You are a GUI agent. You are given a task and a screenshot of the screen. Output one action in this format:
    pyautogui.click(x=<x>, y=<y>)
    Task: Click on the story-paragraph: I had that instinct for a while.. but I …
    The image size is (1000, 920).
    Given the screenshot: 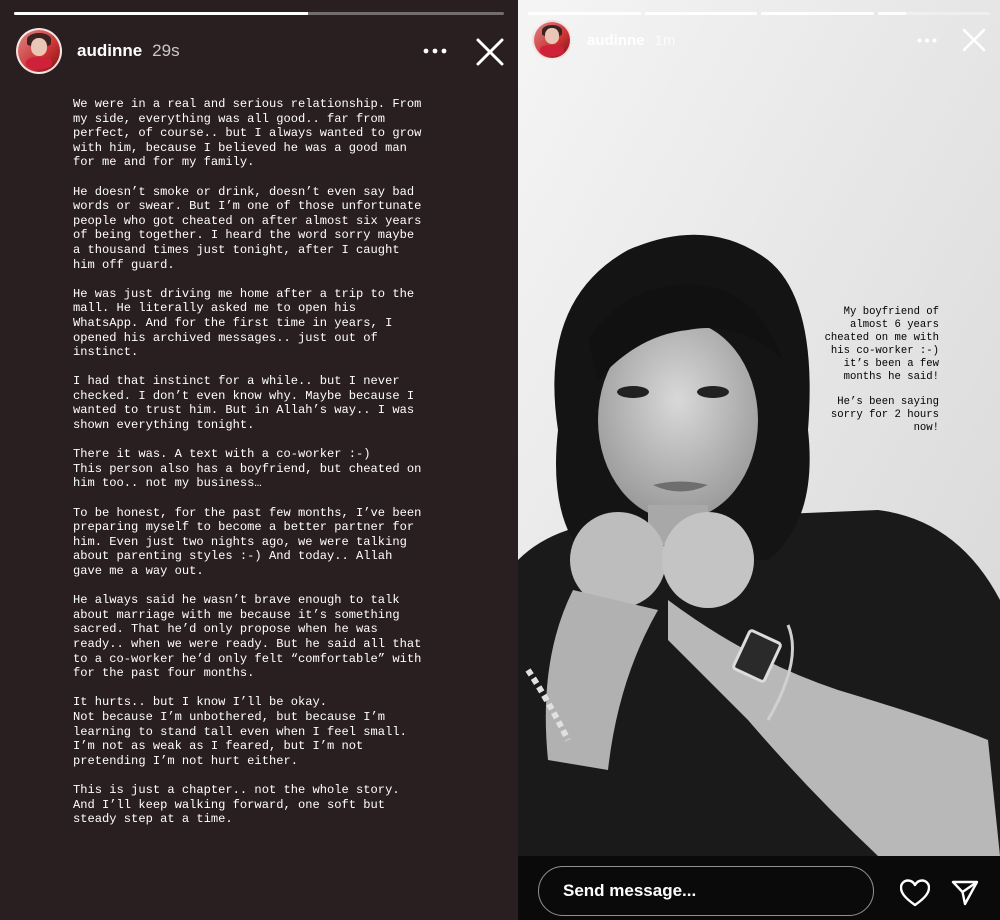 What is the action you would take?
    pyautogui.click(x=244, y=403)
    